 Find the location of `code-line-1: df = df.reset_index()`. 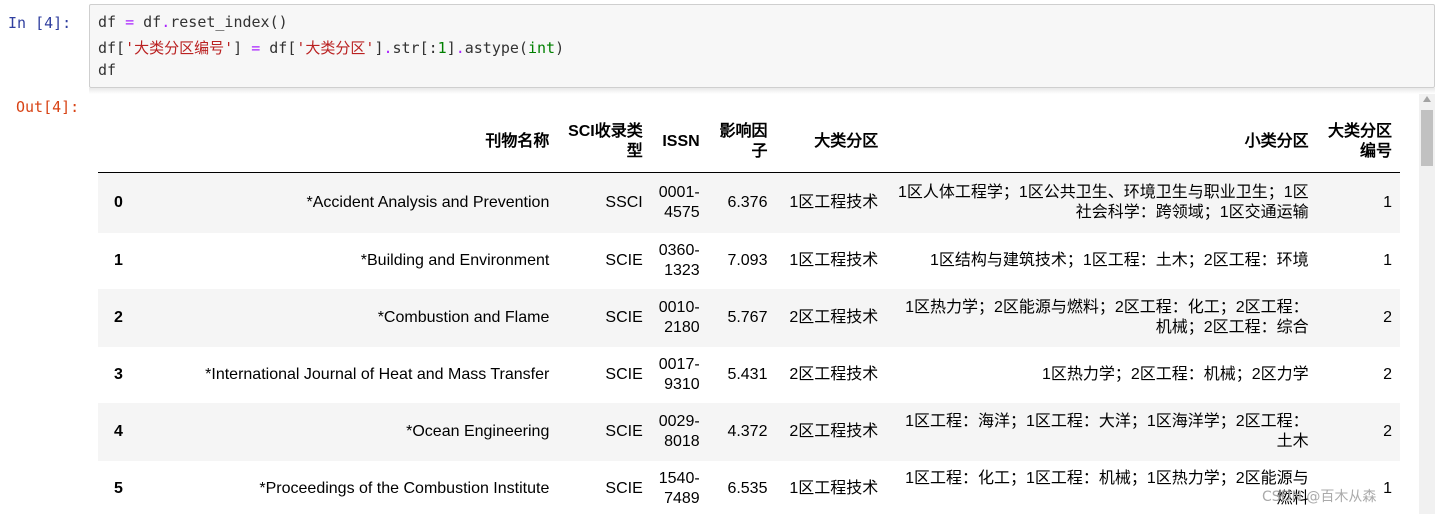

code-line-1: df = df.reset_index() is located at coordinates (193, 22).